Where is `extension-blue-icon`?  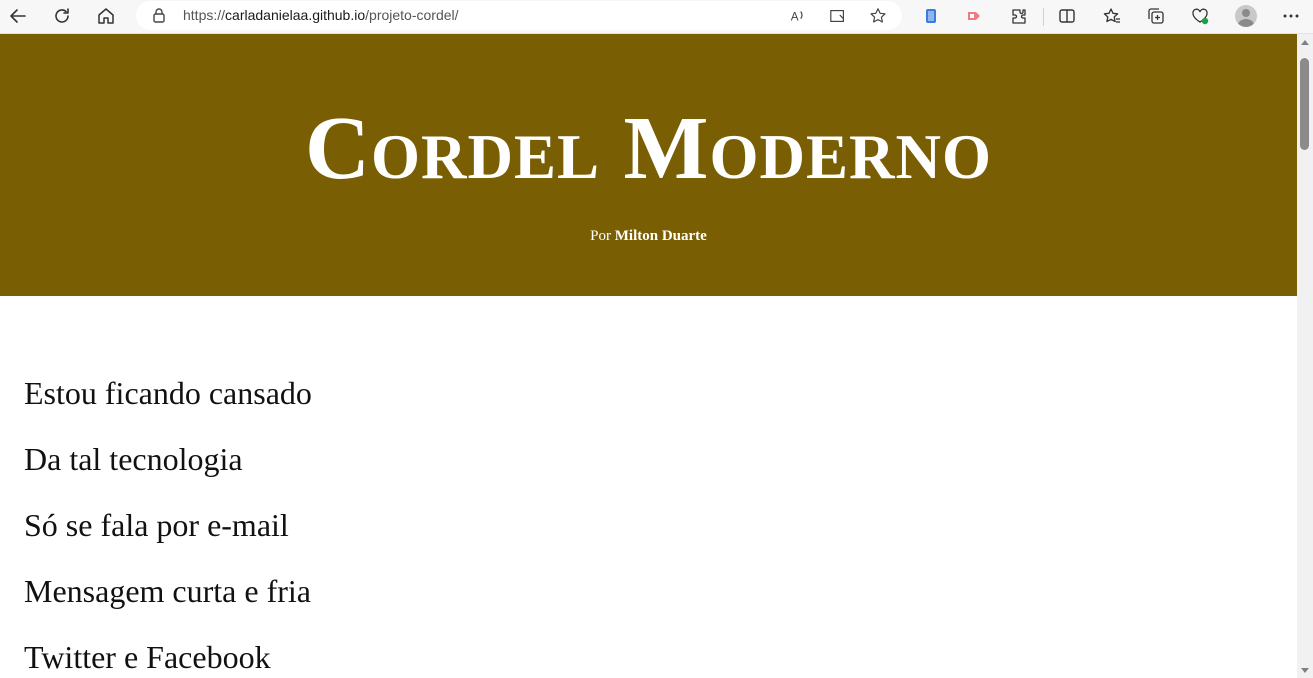
extension-blue-icon is located at coordinates (931, 16).